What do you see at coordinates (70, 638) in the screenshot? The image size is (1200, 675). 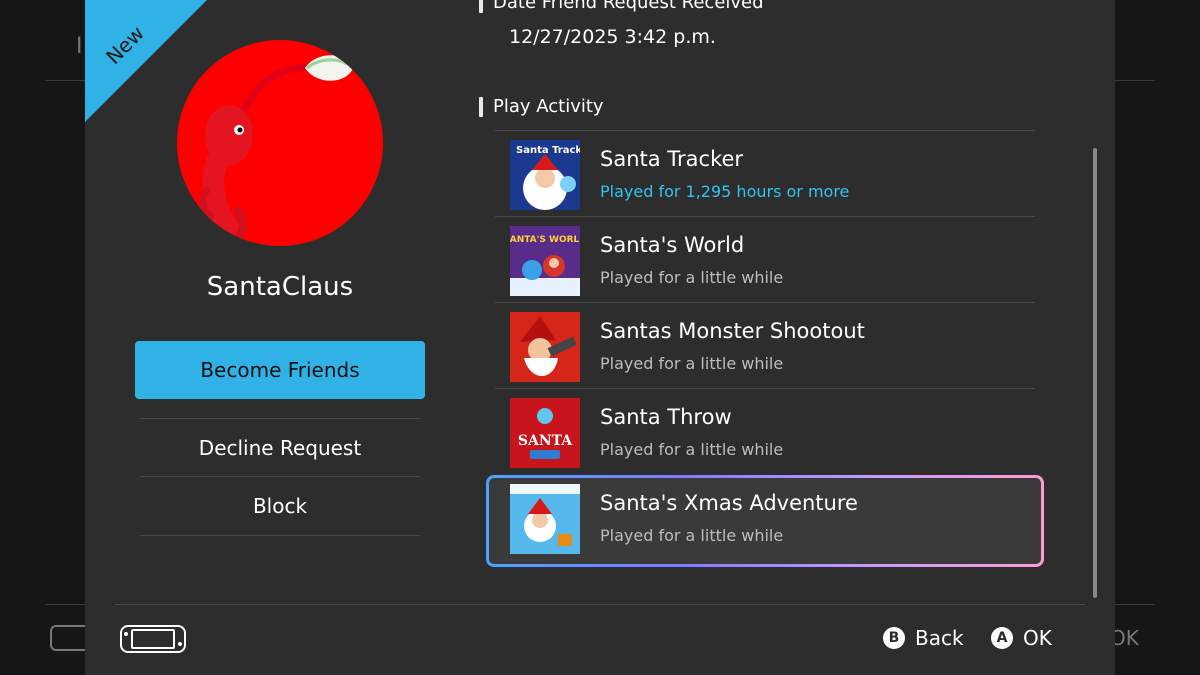 I see `background-console-icon` at bounding box center [70, 638].